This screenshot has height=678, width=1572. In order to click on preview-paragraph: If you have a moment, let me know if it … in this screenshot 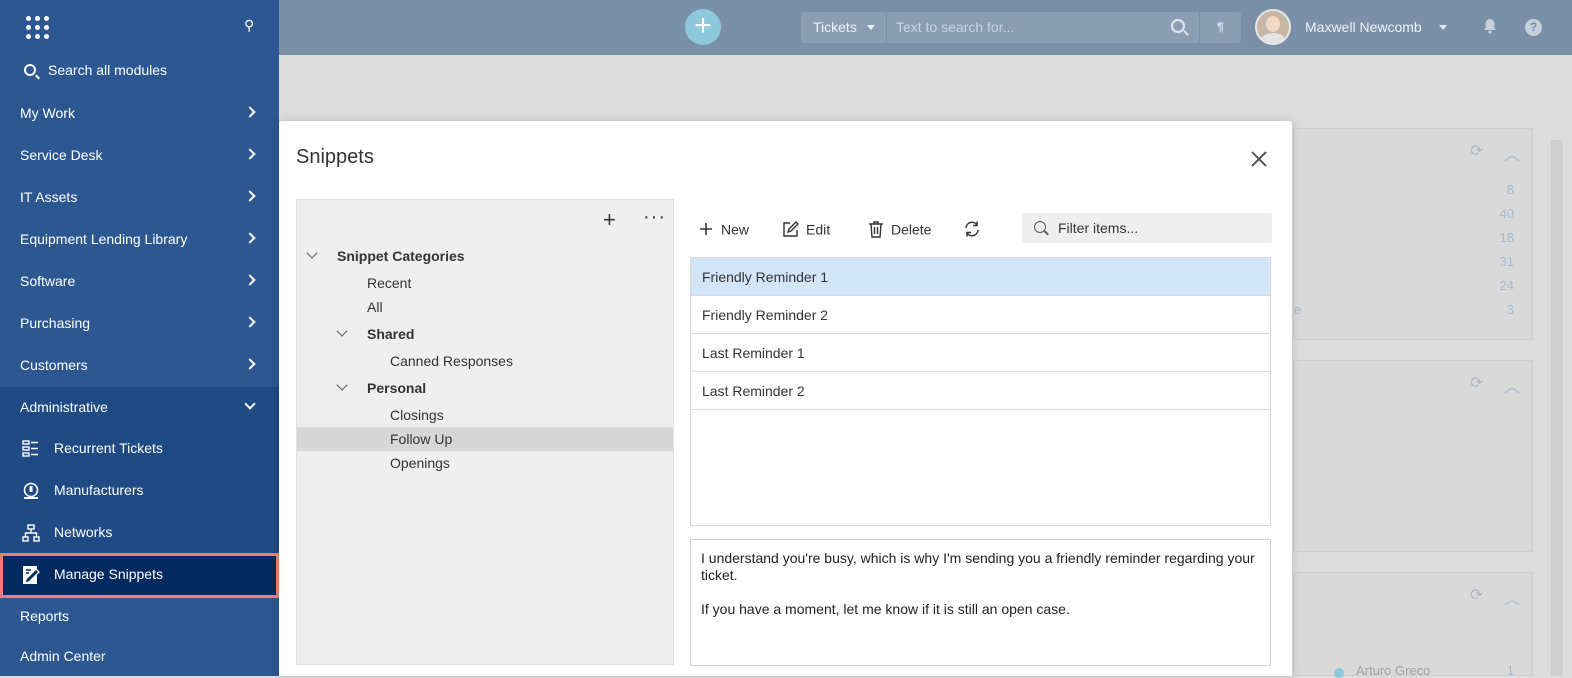, I will do `click(885, 609)`.